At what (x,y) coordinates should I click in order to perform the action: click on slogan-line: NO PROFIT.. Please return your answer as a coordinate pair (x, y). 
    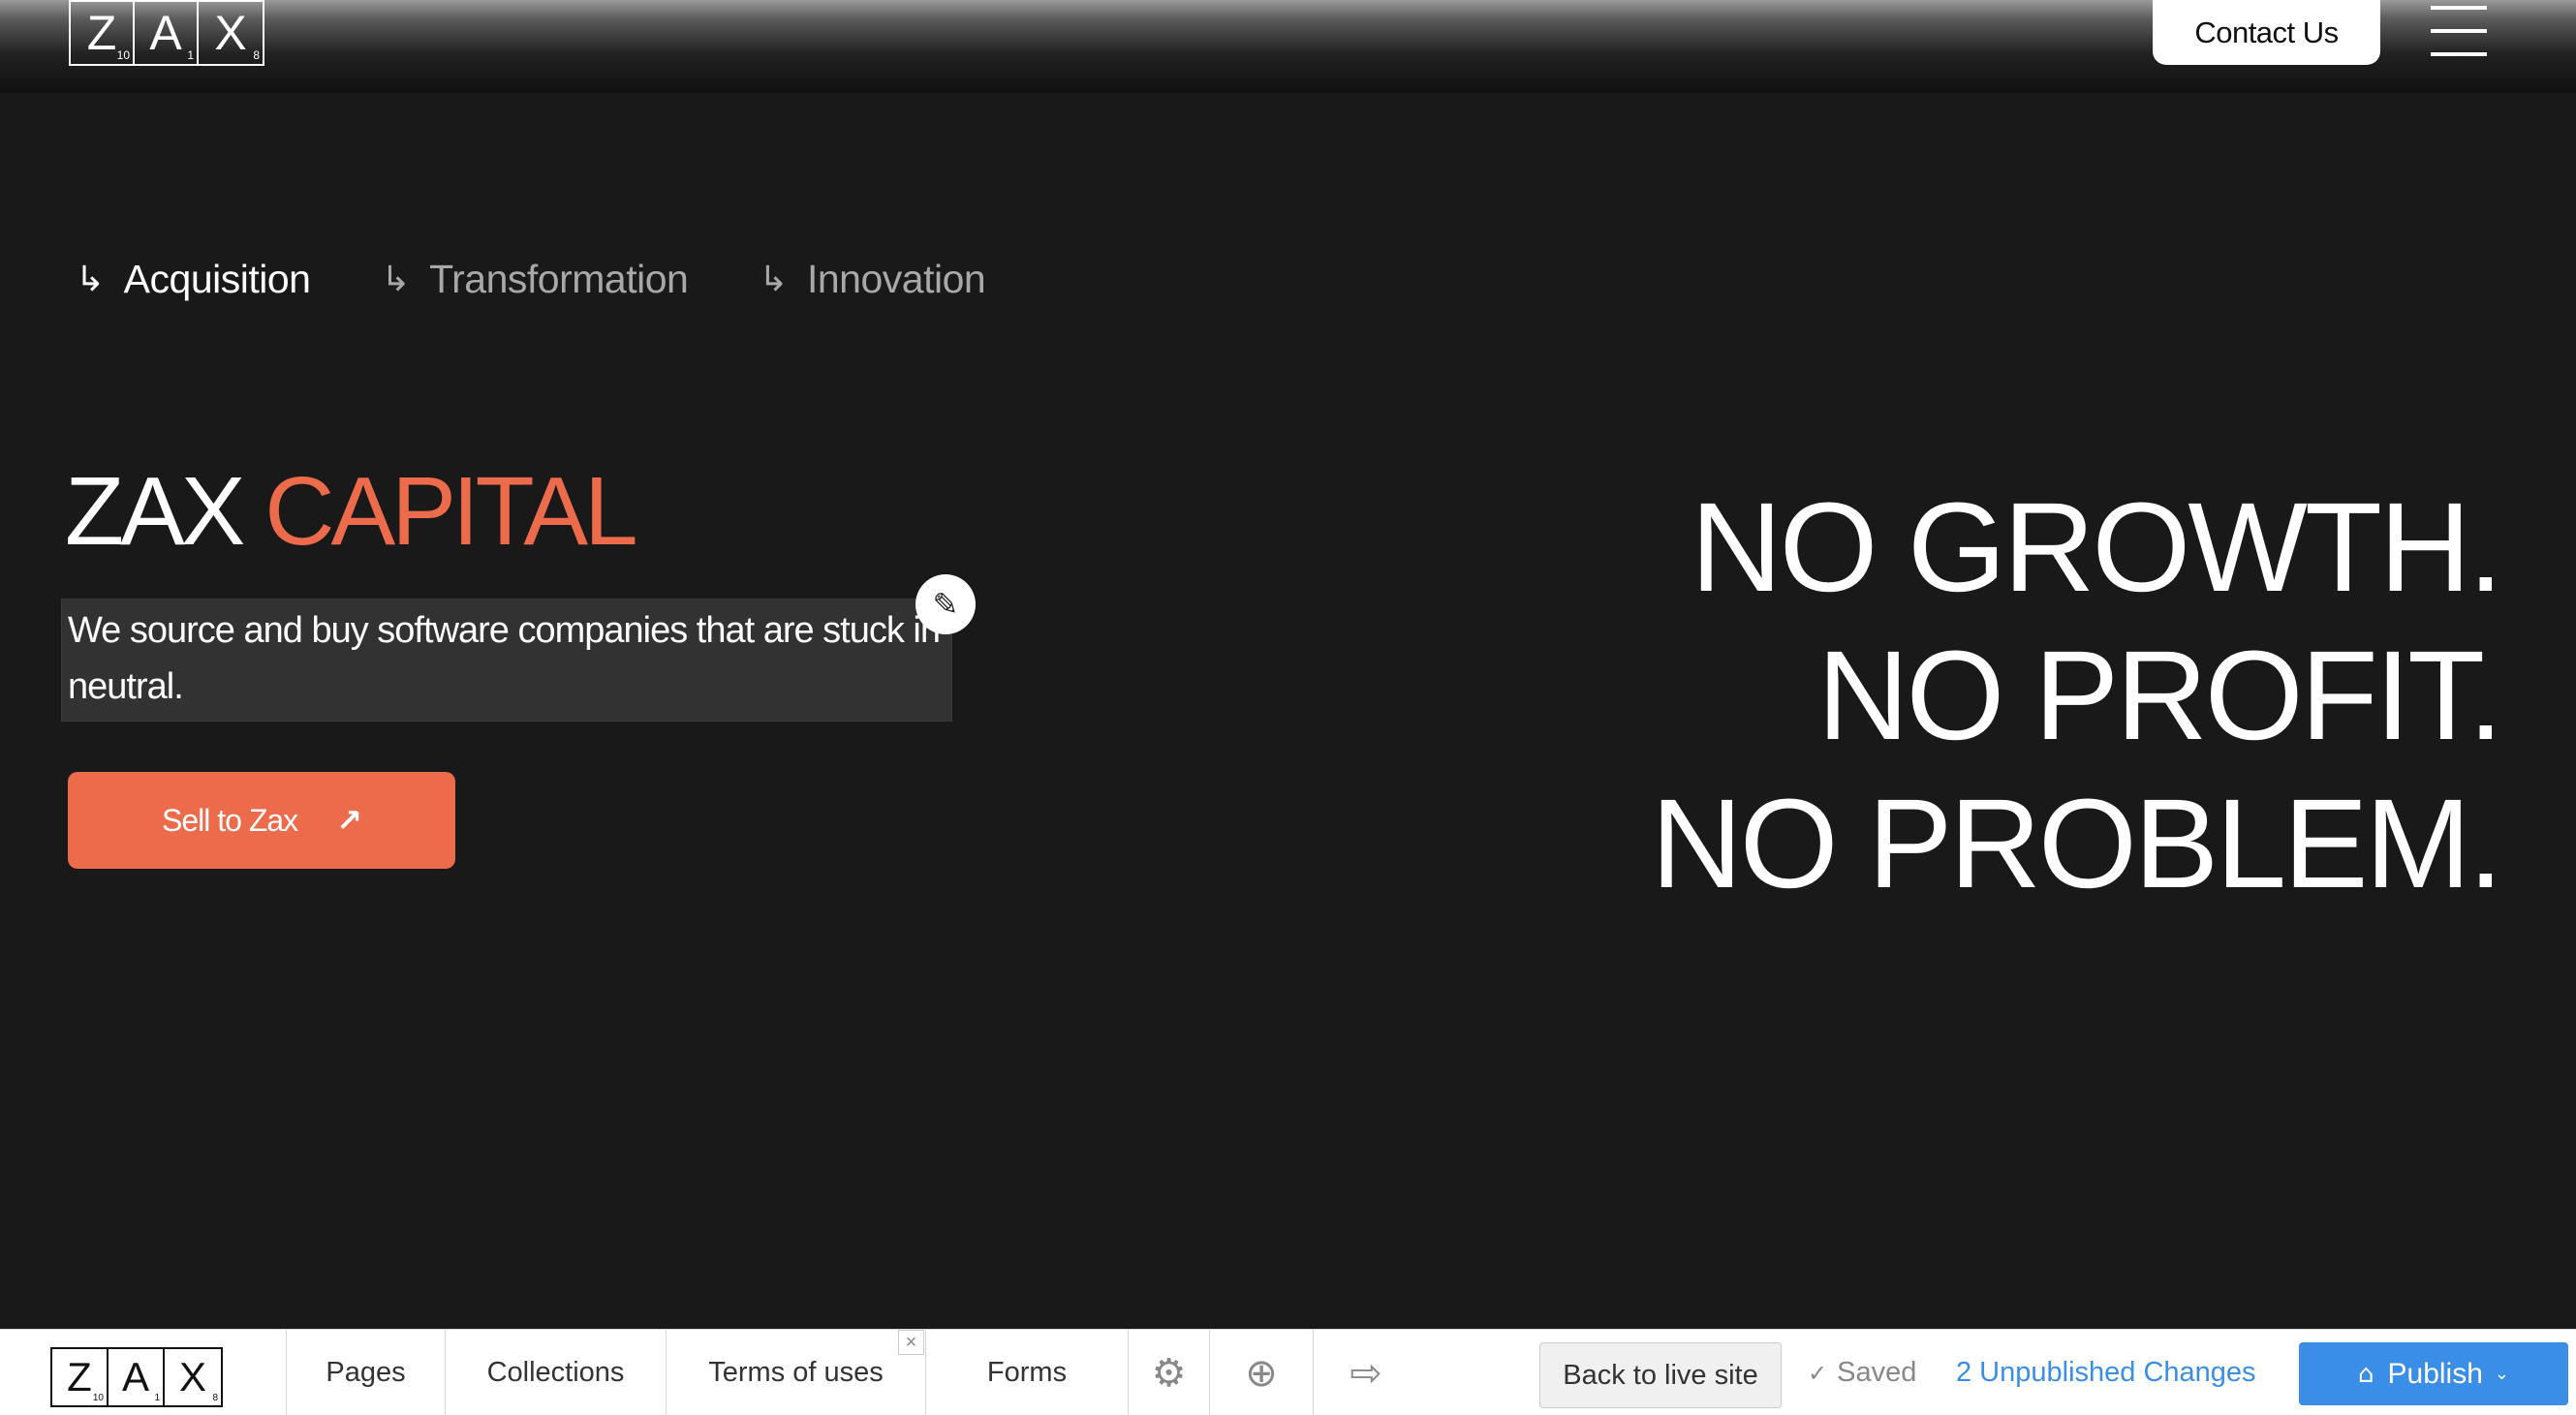
    Looking at the image, I should click on (2159, 695).